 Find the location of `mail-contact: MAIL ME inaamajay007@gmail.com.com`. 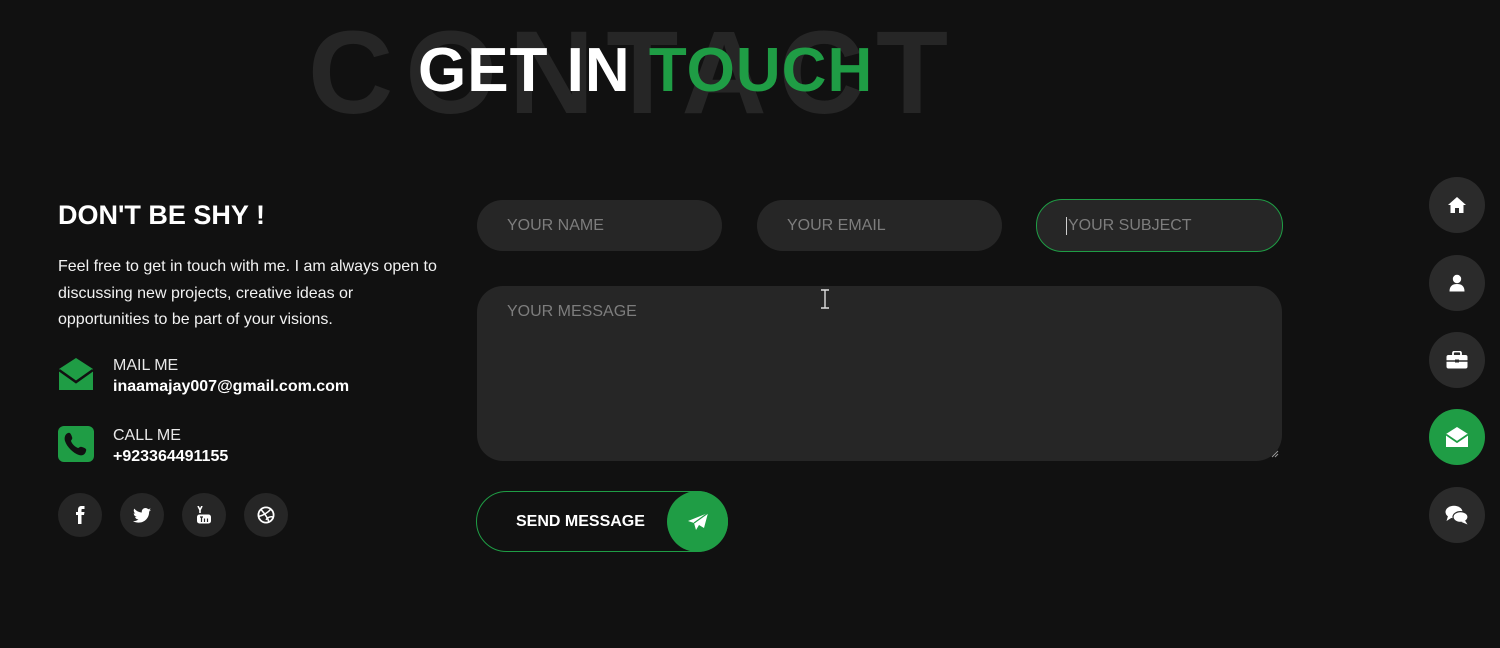

mail-contact: MAIL ME inaamajay007@gmail.com.com is located at coordinates (203, 377).